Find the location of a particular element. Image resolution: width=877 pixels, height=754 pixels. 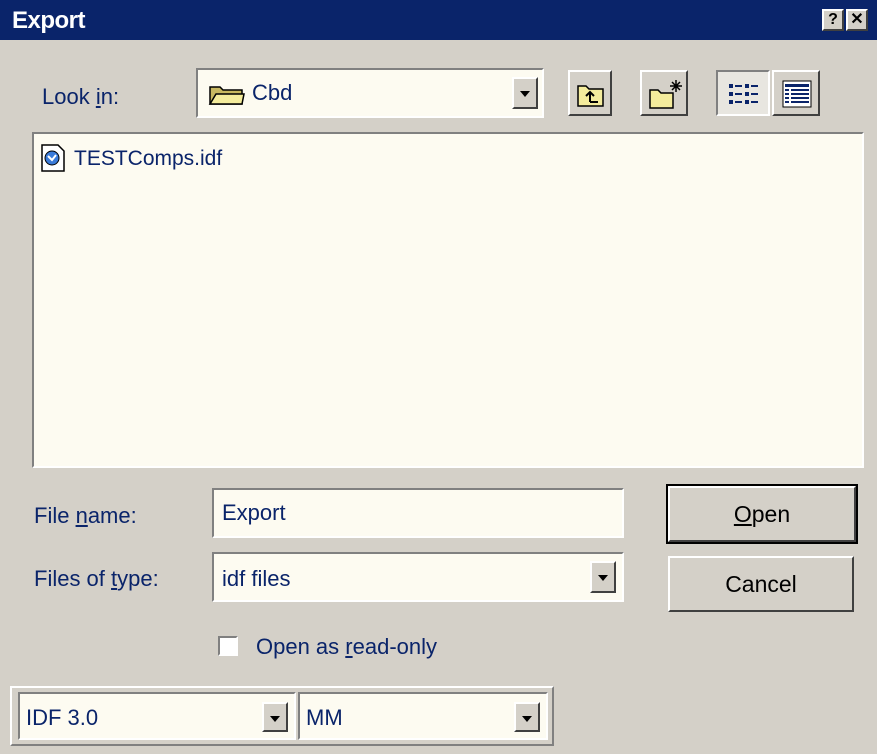

help-icon: ? is located at coordinates (833, 19).